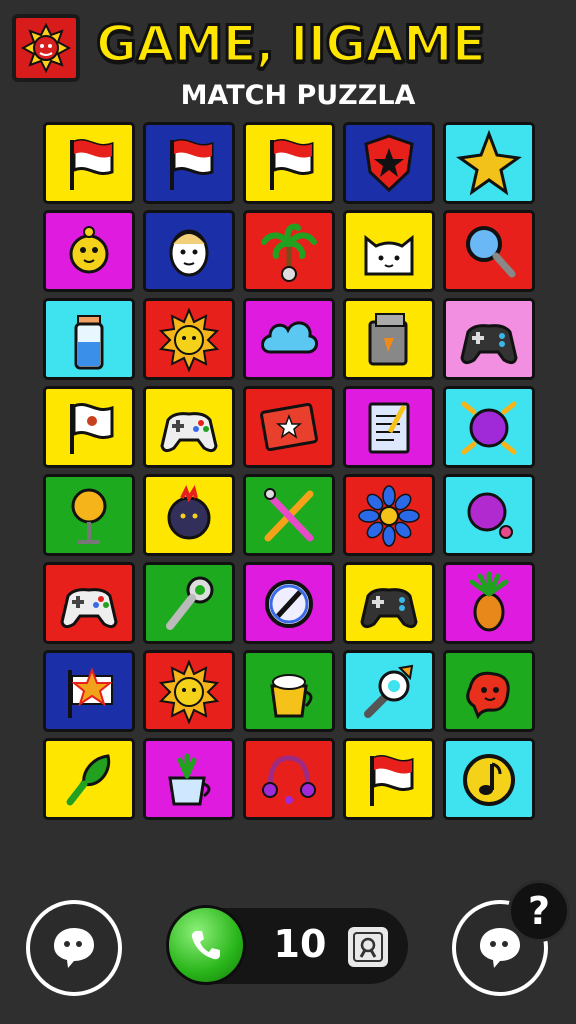 The height and width of the screenshot is (1024, 576). What do you see at coordinates (488, 695) in the screenshot?
I see `red-creature-icon` at bounding box center [488, 695].